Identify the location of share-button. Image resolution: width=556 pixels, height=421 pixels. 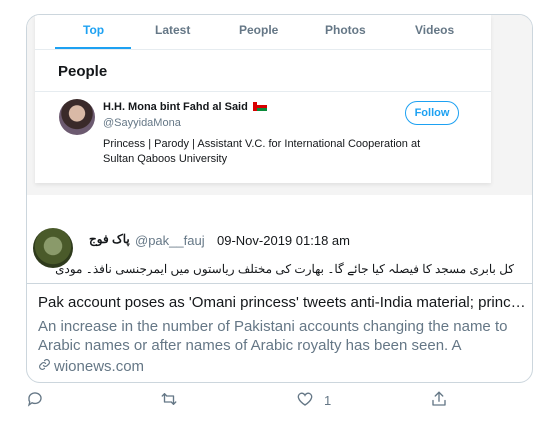
(439, 400).